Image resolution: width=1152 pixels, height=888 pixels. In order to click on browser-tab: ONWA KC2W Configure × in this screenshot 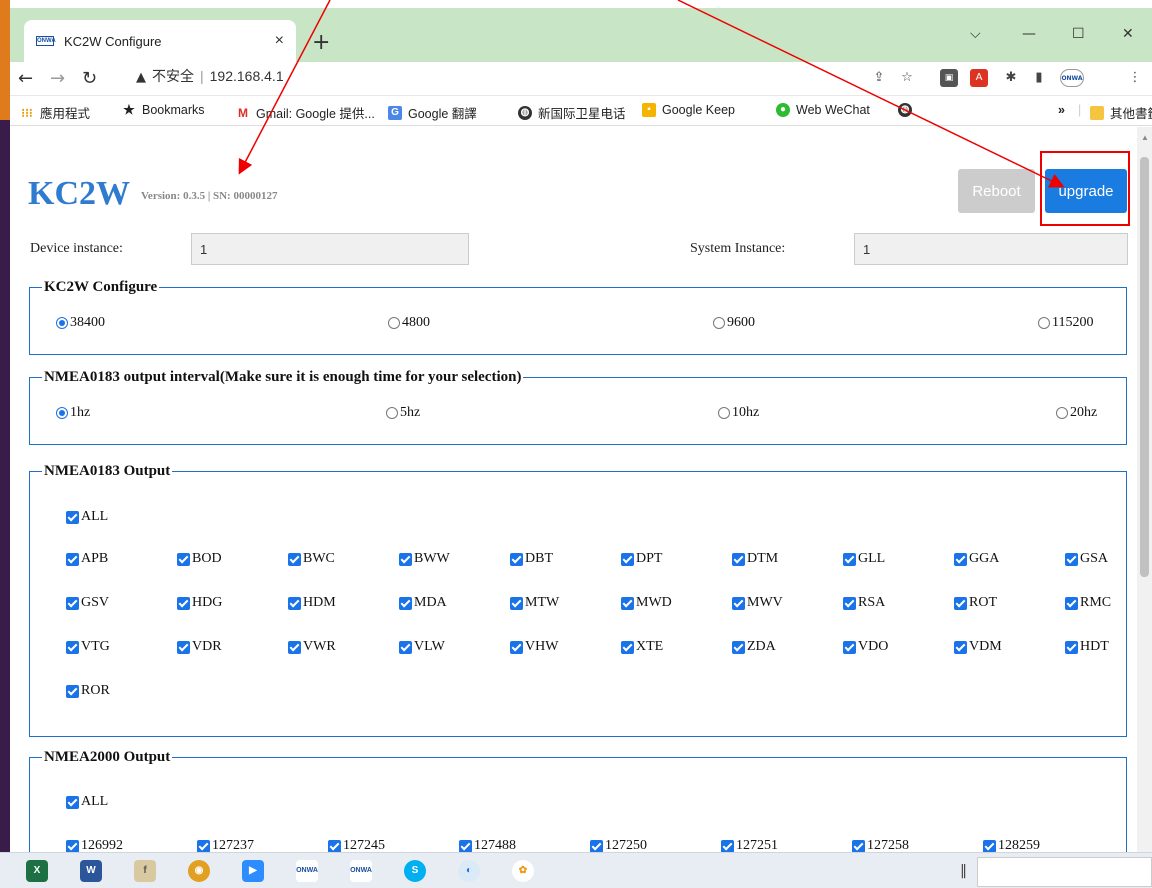, I will do `click(160, 41)`.